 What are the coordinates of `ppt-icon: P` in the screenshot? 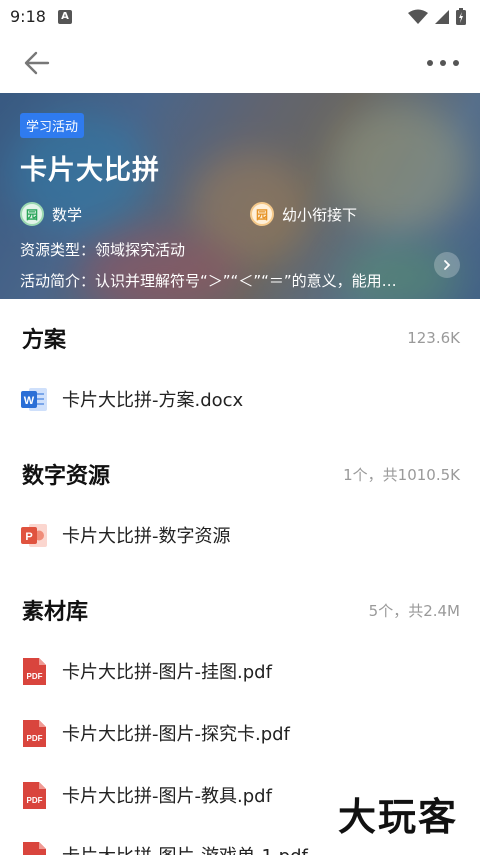 It's located at (34, 535).